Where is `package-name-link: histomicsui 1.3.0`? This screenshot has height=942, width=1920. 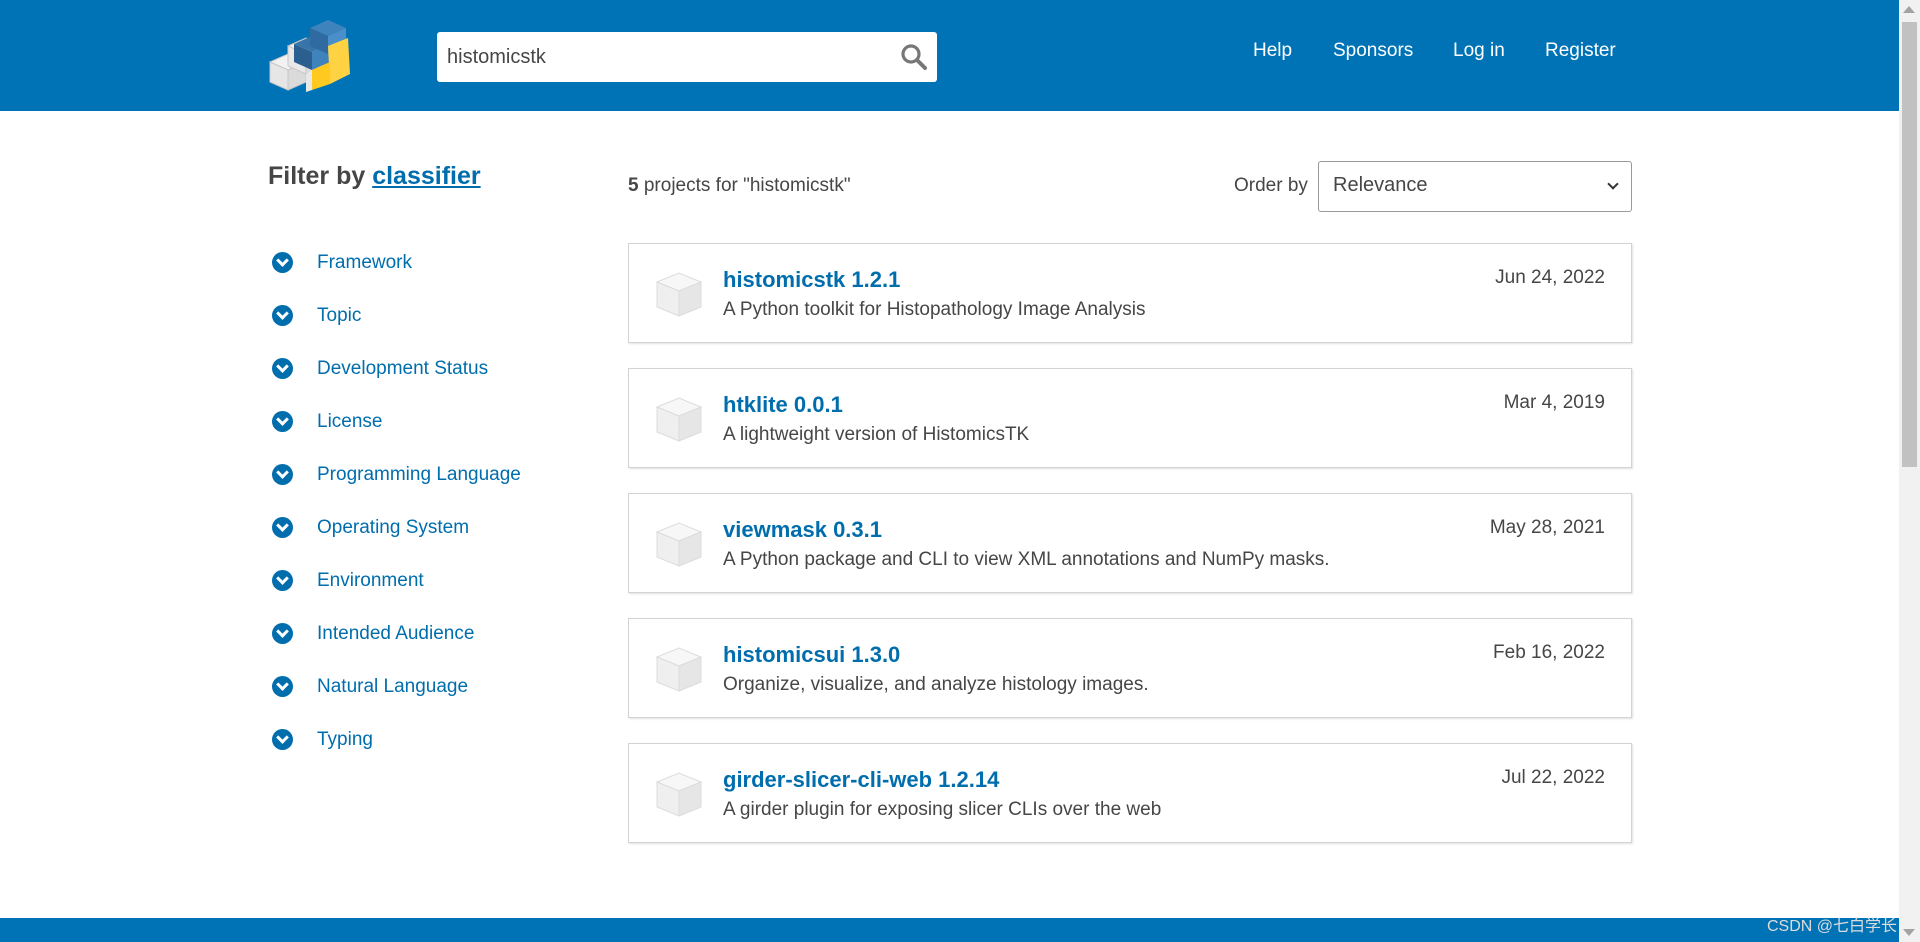 package-name-link: histomicsui 1.3.0 is located at coordinates (811, 655).